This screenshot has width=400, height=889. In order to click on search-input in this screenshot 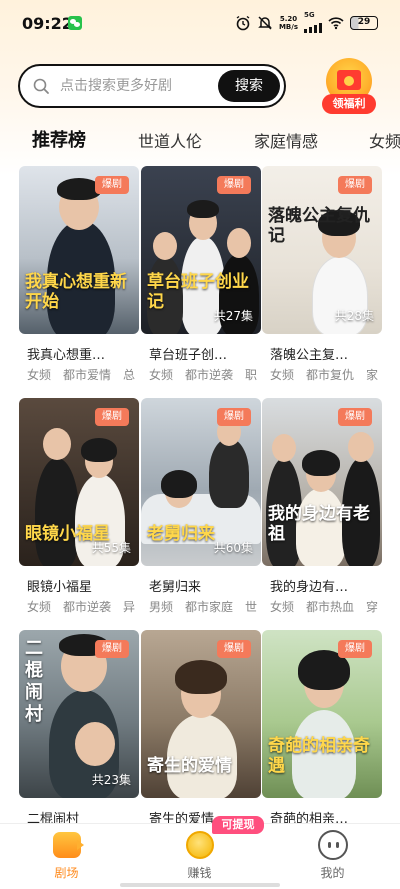, I will do `click(135, 86)`.